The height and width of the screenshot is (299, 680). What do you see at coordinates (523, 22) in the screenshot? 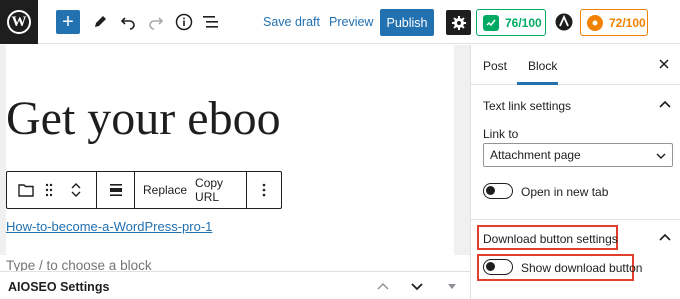
I see `seo-score-value: 76/100` at bounding box center [523, 22].